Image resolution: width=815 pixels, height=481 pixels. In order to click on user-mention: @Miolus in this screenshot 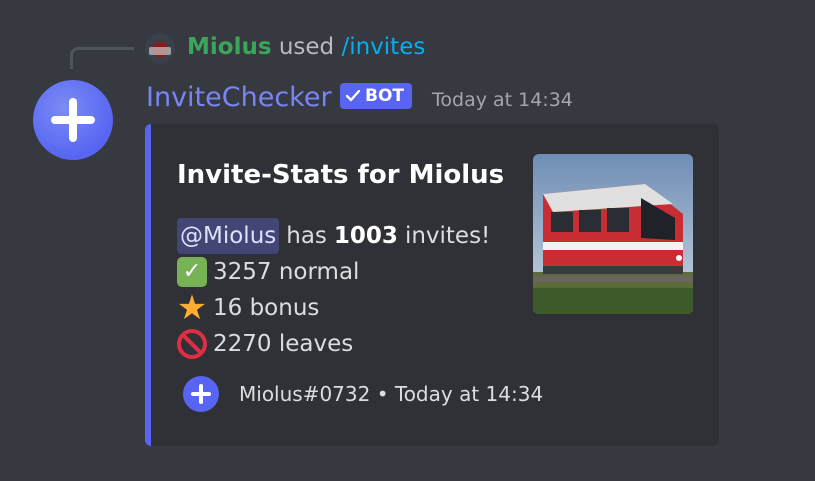, I will do `click(228, 236)`.